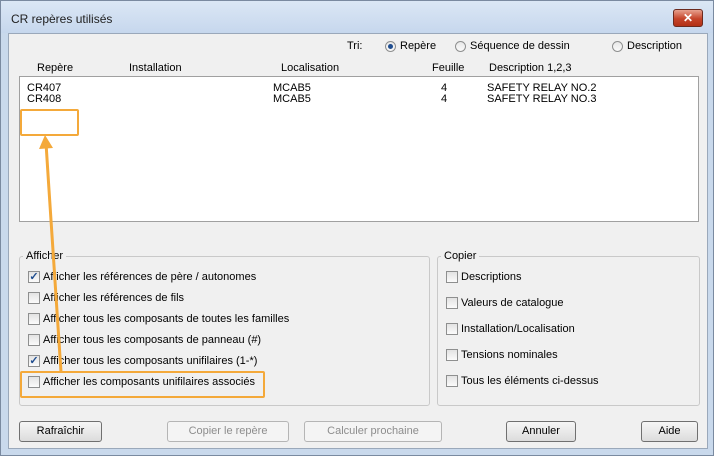 The height and width of the screenshot is (457, 714). I want to click on arrow-head, so click(46, 142).